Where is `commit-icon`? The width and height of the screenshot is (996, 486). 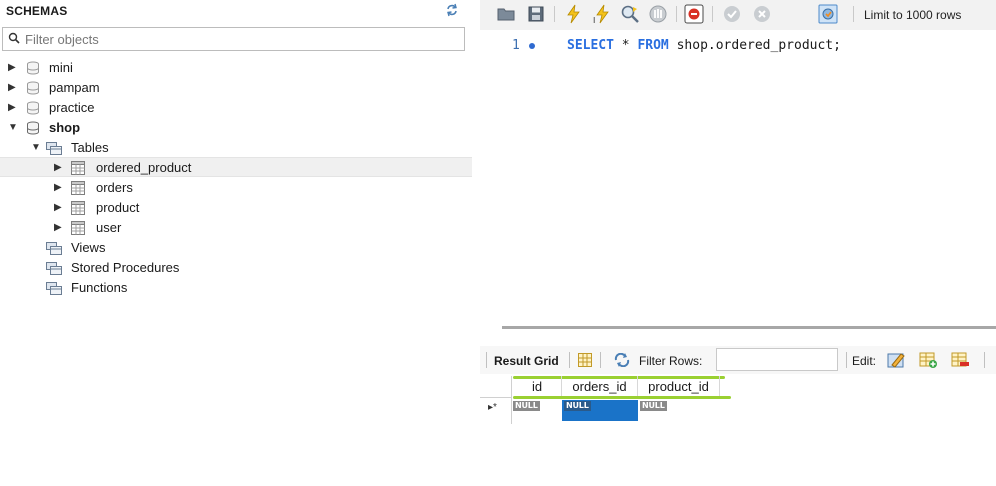 commit-icon is located at coordinates (732, 14).